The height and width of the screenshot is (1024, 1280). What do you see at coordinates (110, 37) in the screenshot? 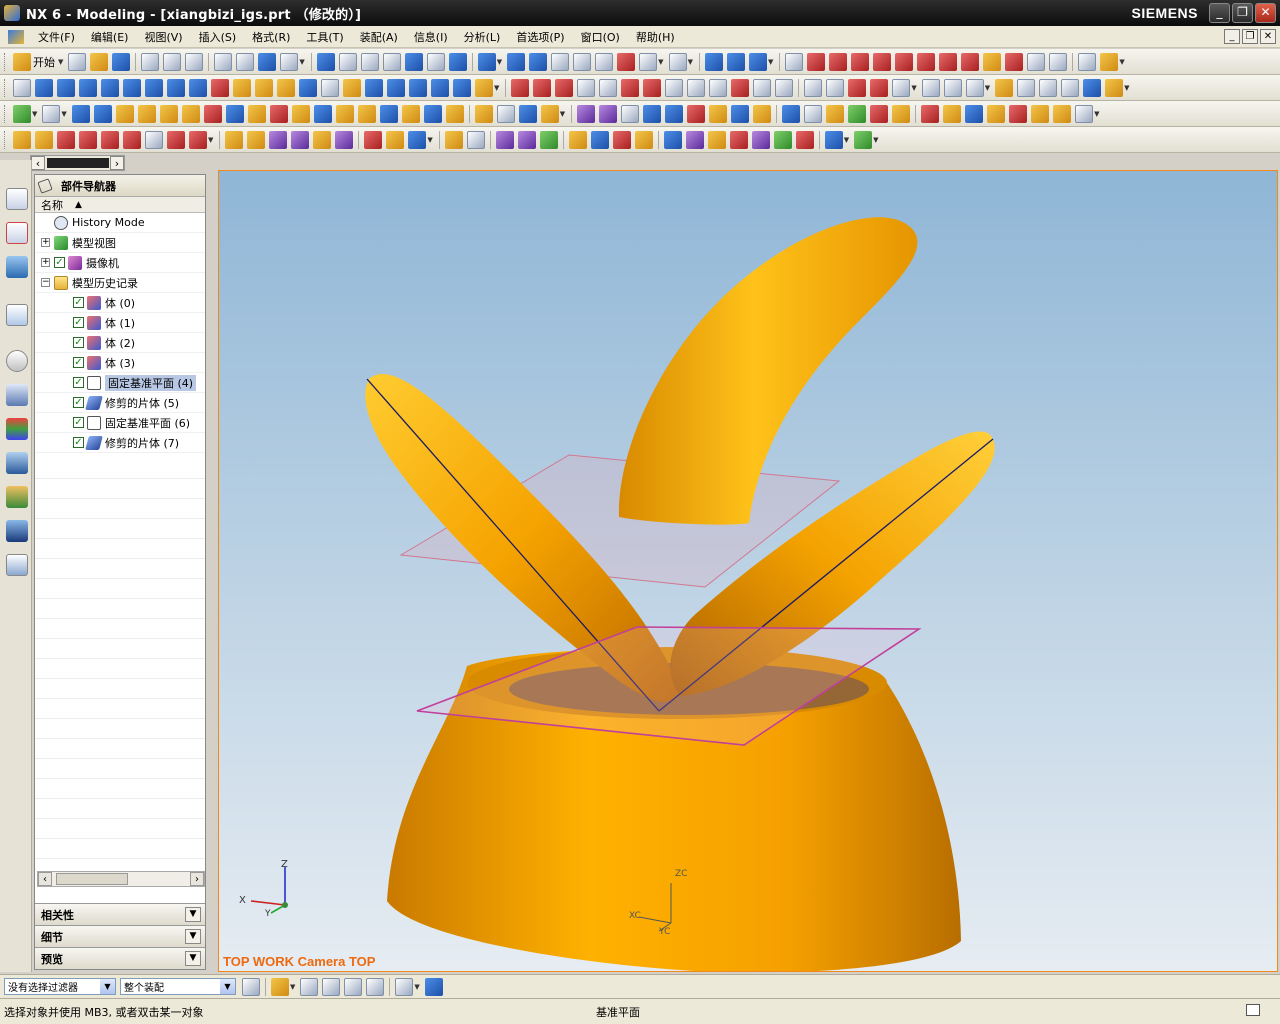
I see `menu-edit: 编辑(E)` at bounding box center [110, 37].